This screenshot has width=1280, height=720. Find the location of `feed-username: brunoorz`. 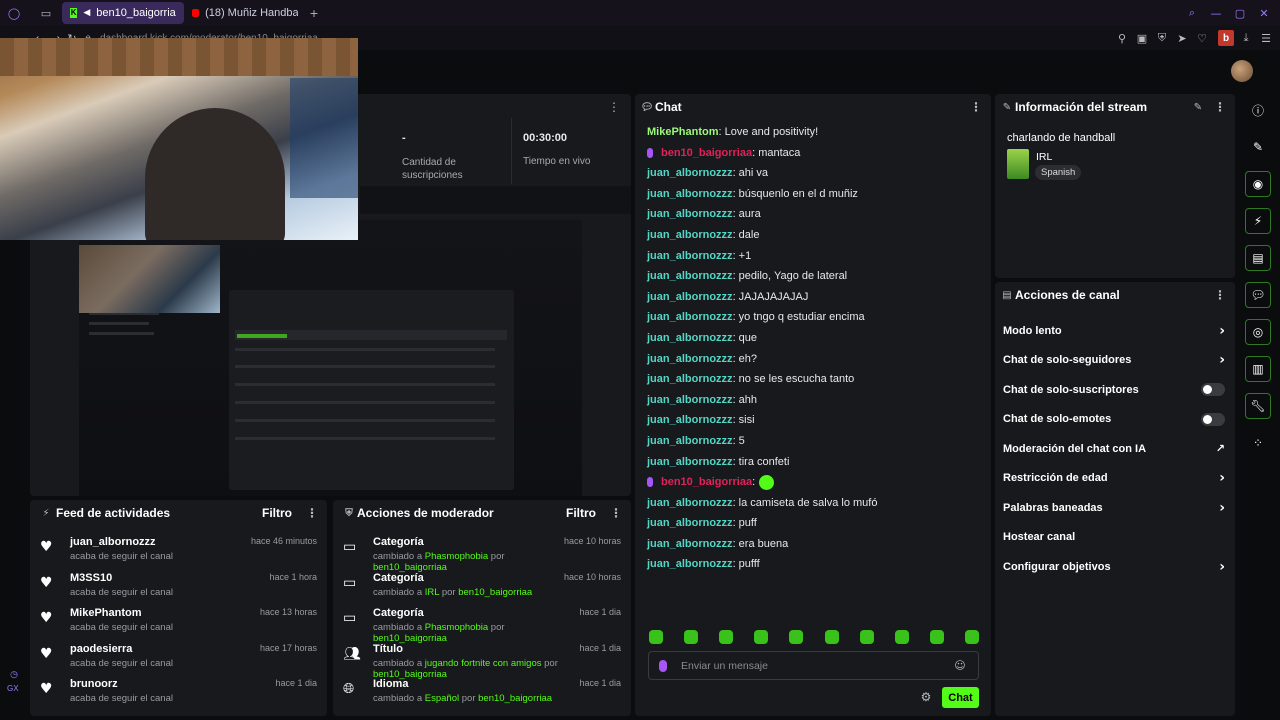

feed-username: brunoorz is located at coordinates (172, 684).